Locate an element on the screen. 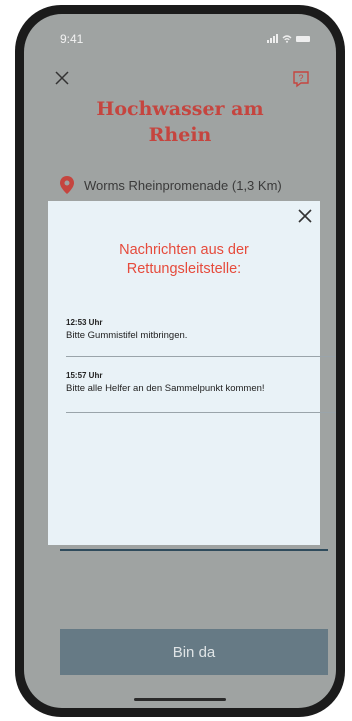 The image size is (352, 721). close-icon is located at coordinates (62, 78).